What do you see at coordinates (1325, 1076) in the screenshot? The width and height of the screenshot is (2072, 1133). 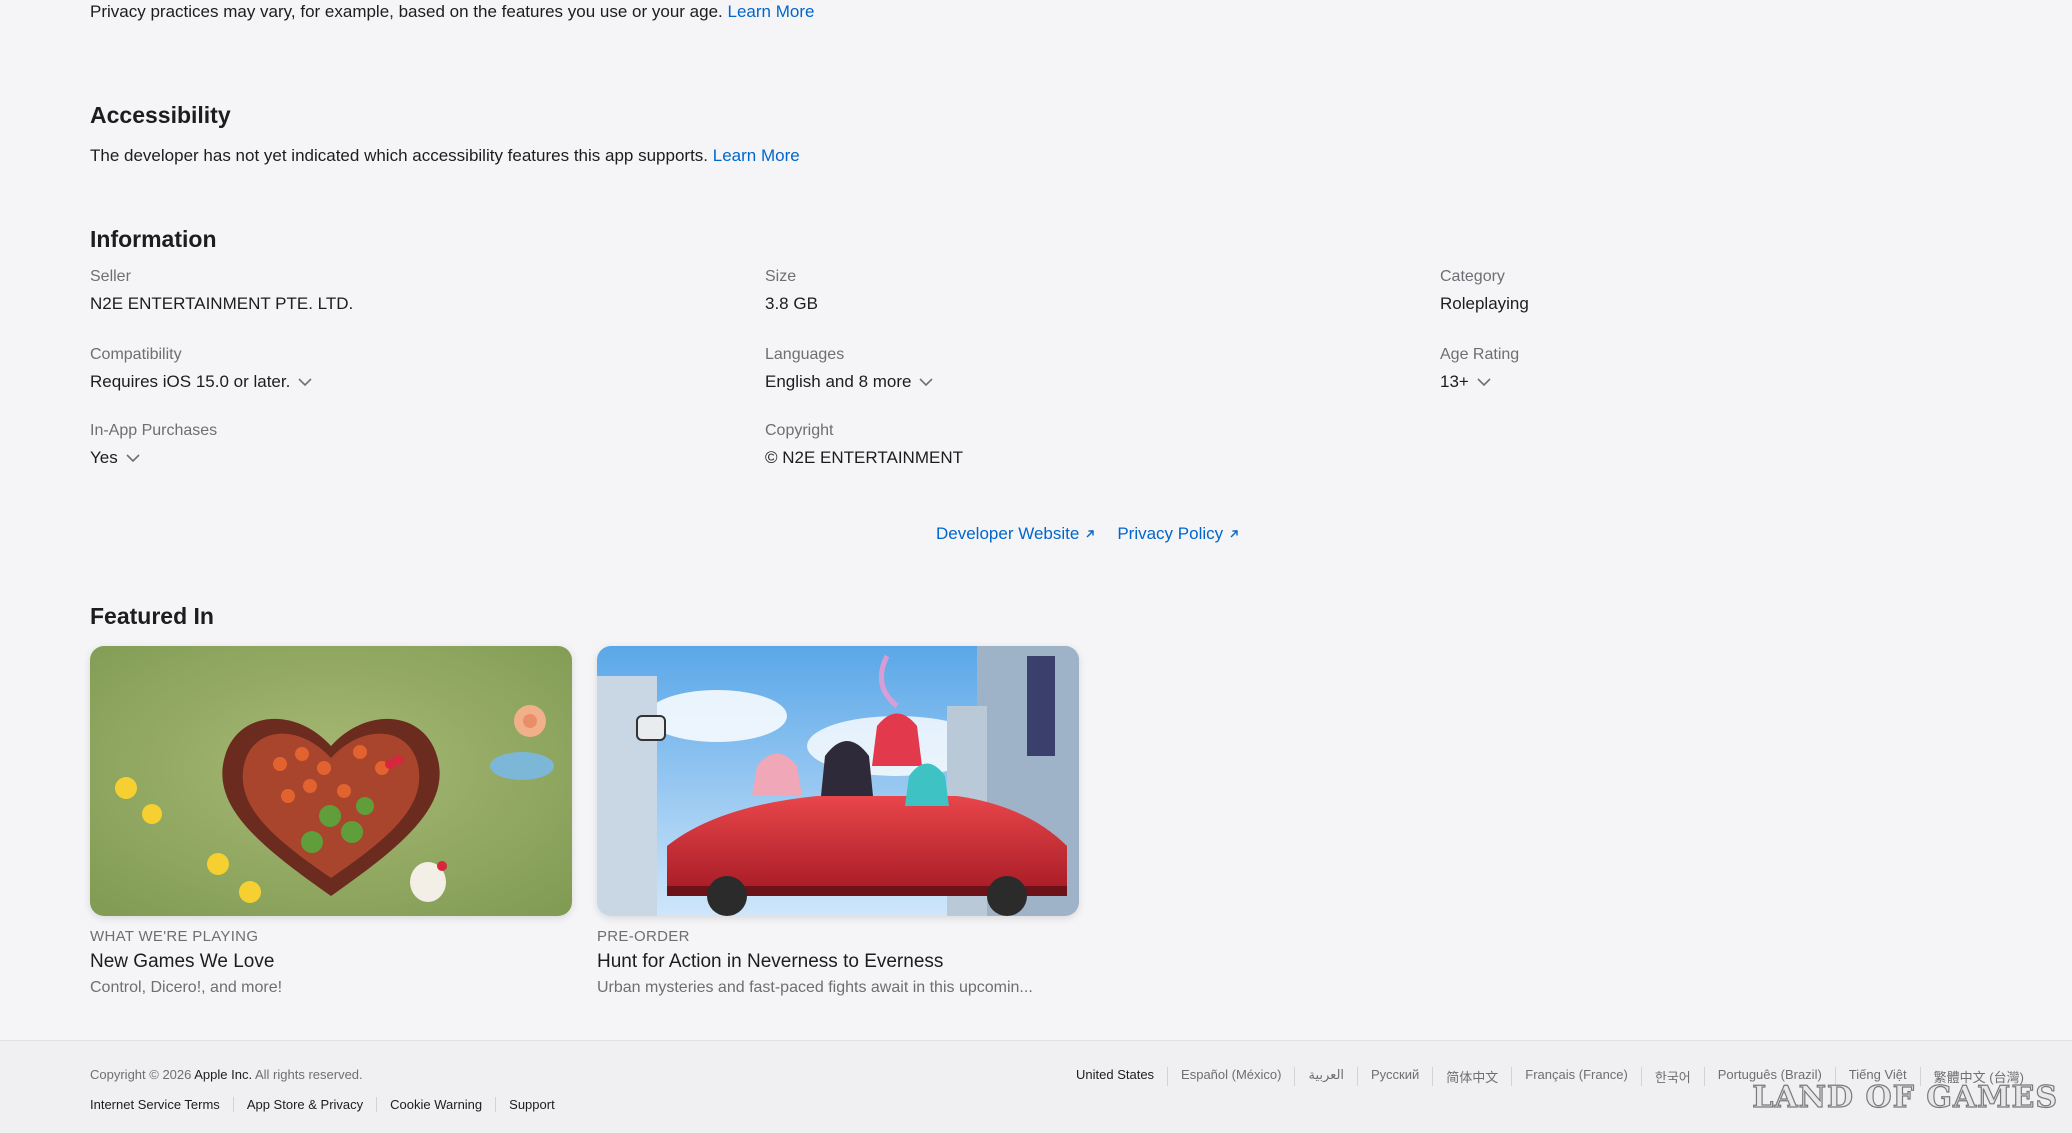 I see `locale-link: العربية` at bounding box center [1325, 1076].